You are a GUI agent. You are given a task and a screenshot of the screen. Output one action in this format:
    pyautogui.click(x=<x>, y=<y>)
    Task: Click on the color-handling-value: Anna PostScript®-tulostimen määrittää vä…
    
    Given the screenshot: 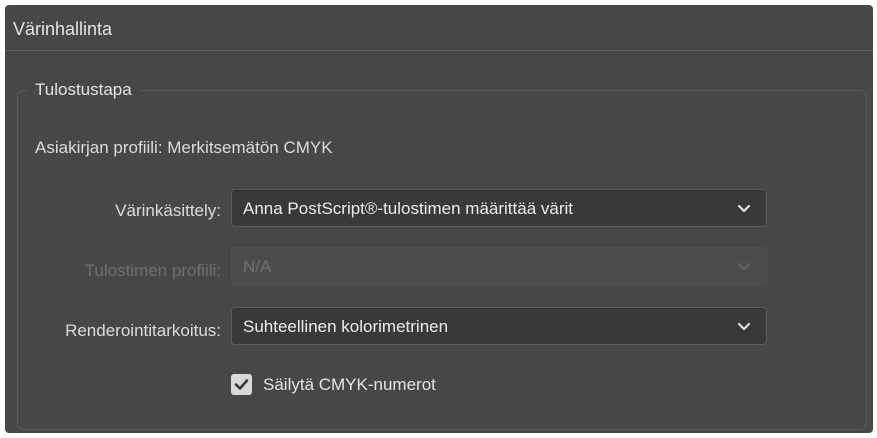 What is the action you would take?
    pyautogui.click(x=408, y=208)
    